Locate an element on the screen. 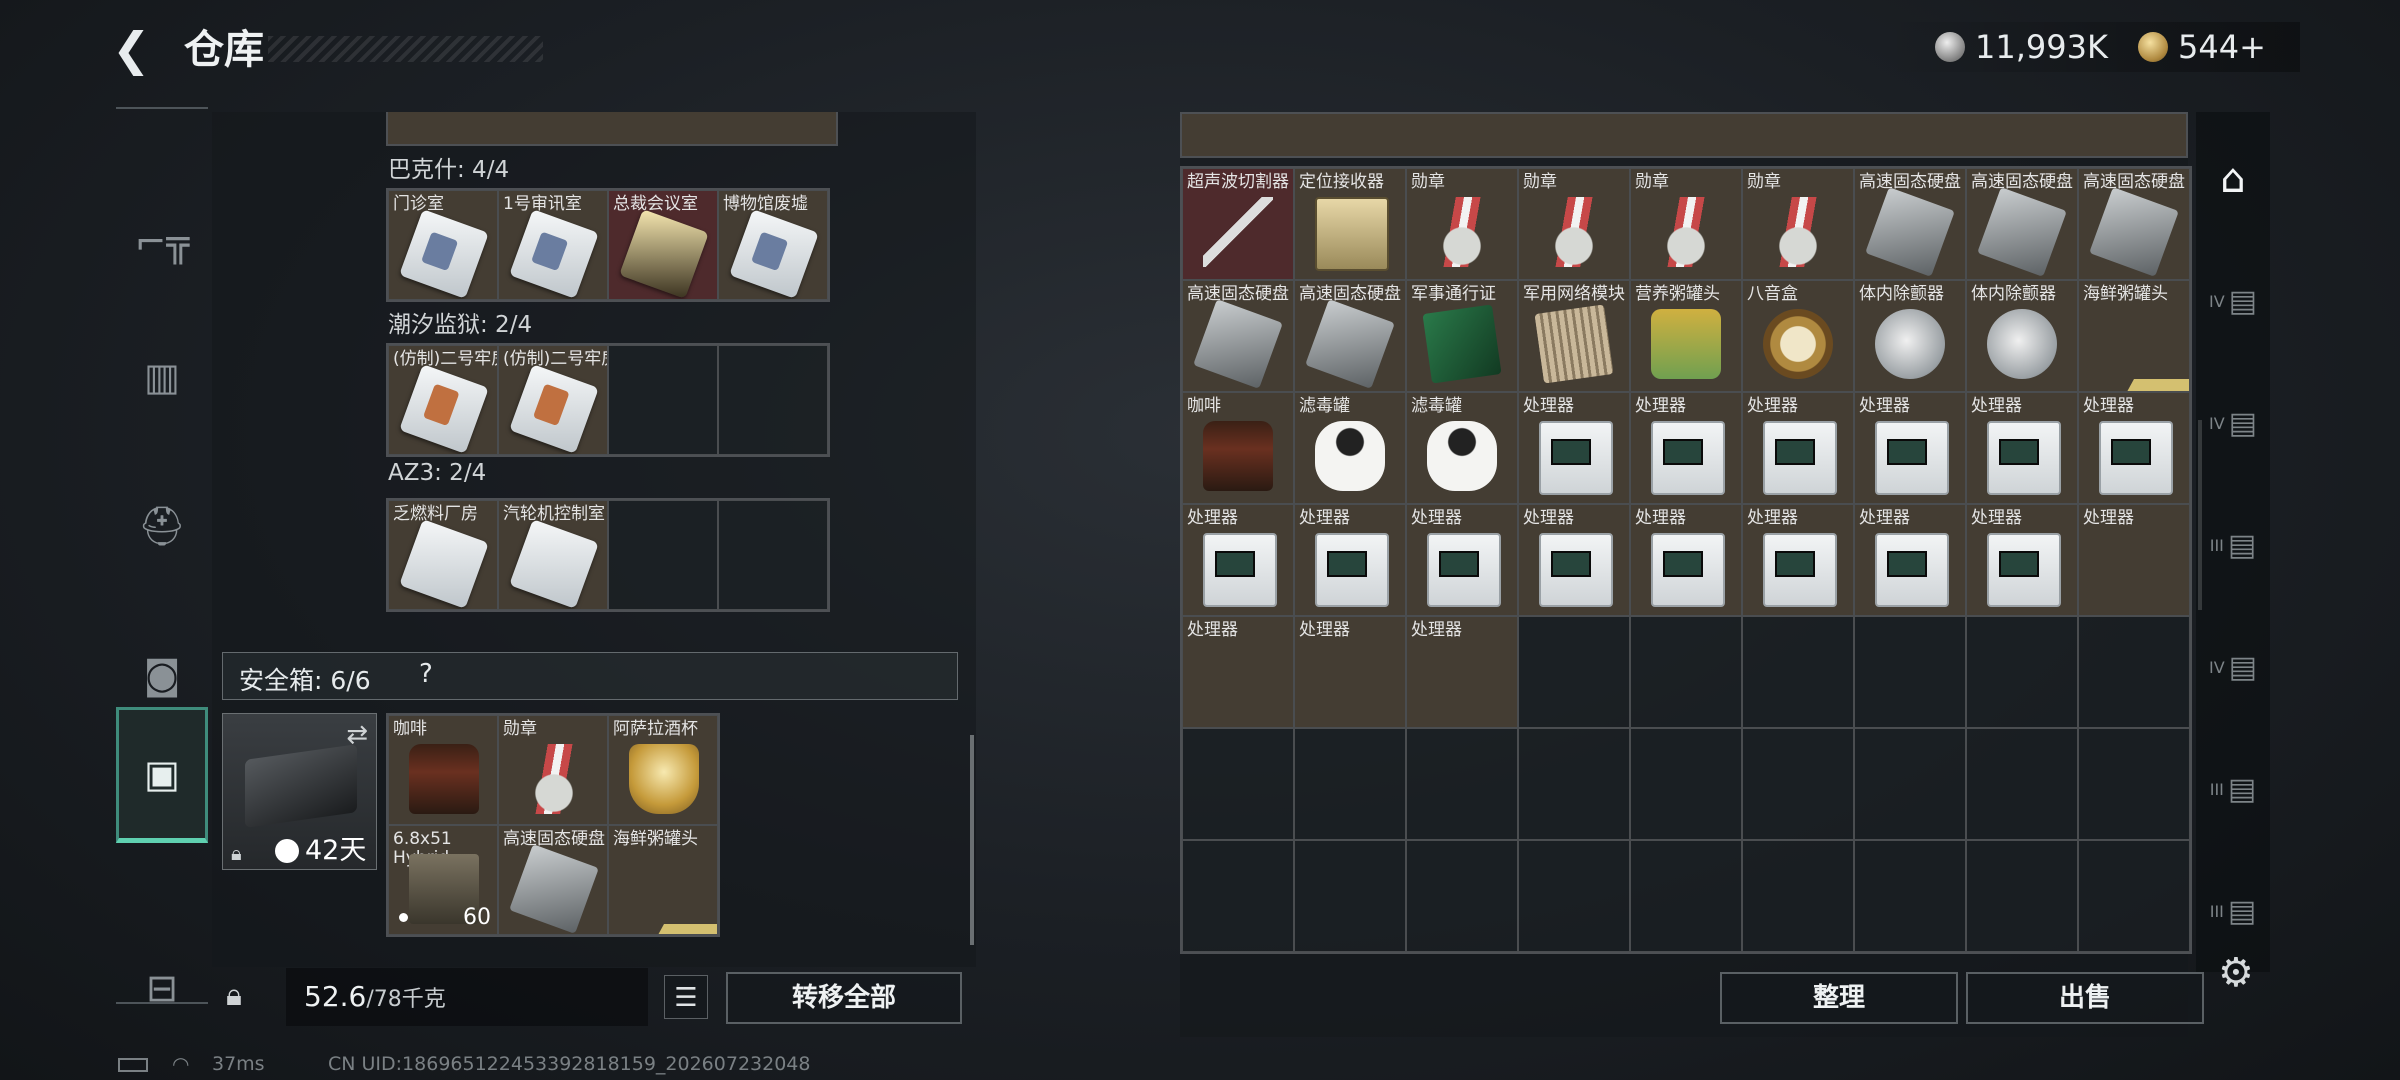 The height and width of the screenshot is (1080, 2400). back-chevron-icon: ❮ is located at coordinates (137, 49).